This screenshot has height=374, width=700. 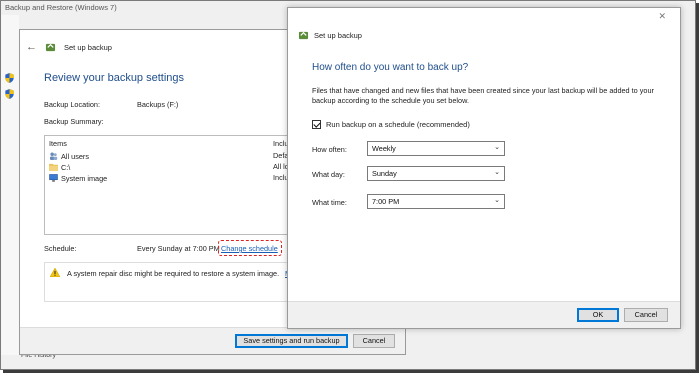 I want to click on run-on-schedule-checkbox, so click(x=316, y=124).